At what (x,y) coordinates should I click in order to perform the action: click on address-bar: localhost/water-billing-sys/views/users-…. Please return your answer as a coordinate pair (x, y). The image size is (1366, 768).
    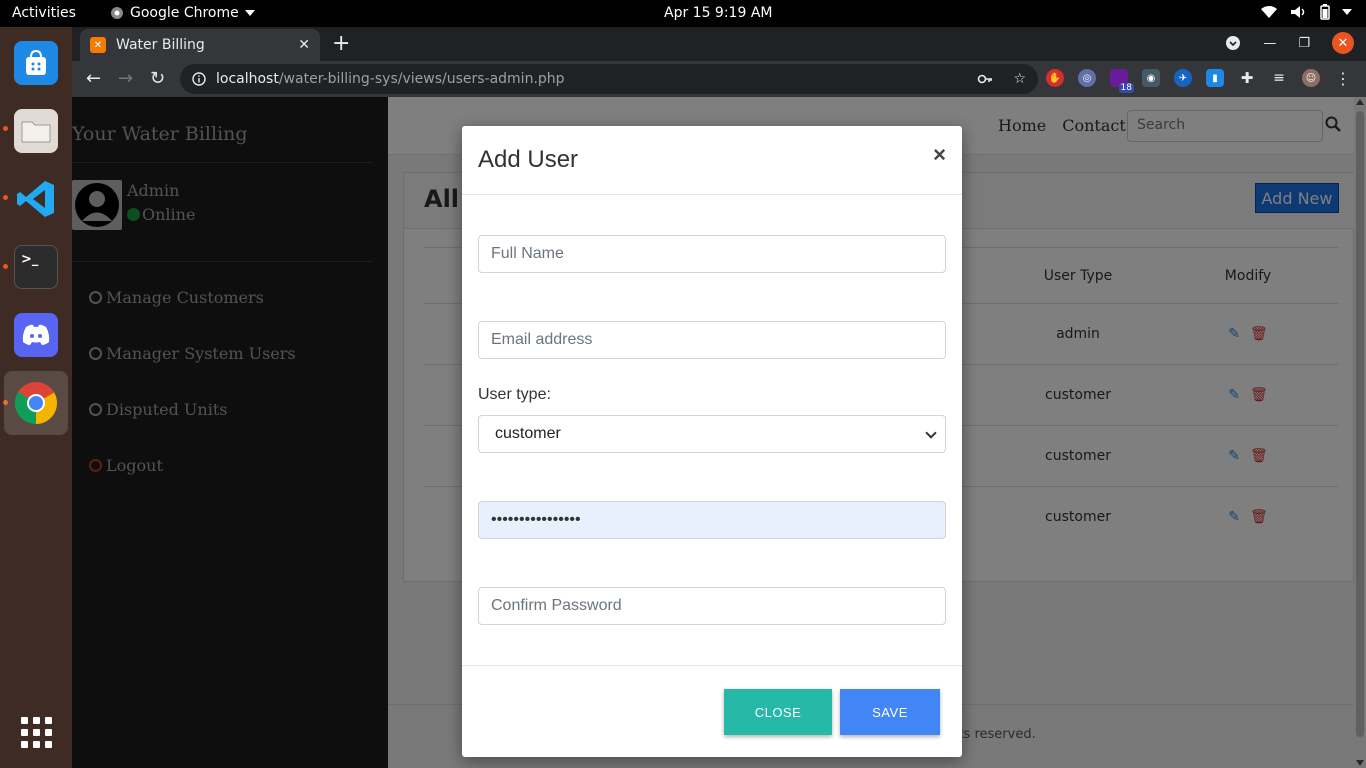
    Looking at the image, I should click on (609, 79).